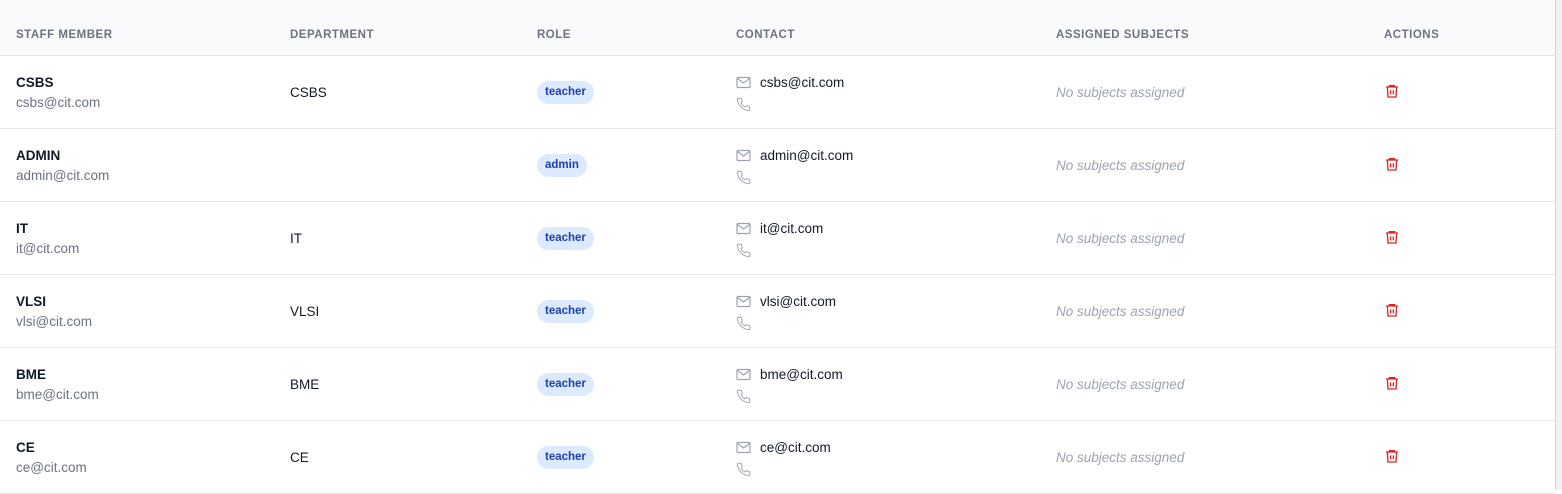  What do you see at coordinates (51, 467) in the screenshot?
I see `staff-email: ce@cit.com` at bounding box center [51, 467].